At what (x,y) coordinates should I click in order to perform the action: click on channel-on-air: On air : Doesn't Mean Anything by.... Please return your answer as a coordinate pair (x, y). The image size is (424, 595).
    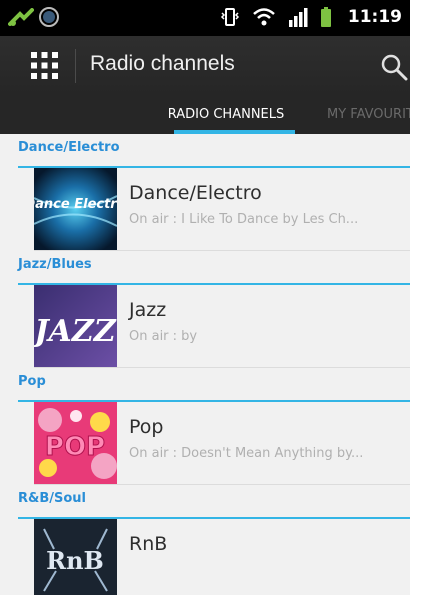
    Looking at the image, I should click on (246, 453).